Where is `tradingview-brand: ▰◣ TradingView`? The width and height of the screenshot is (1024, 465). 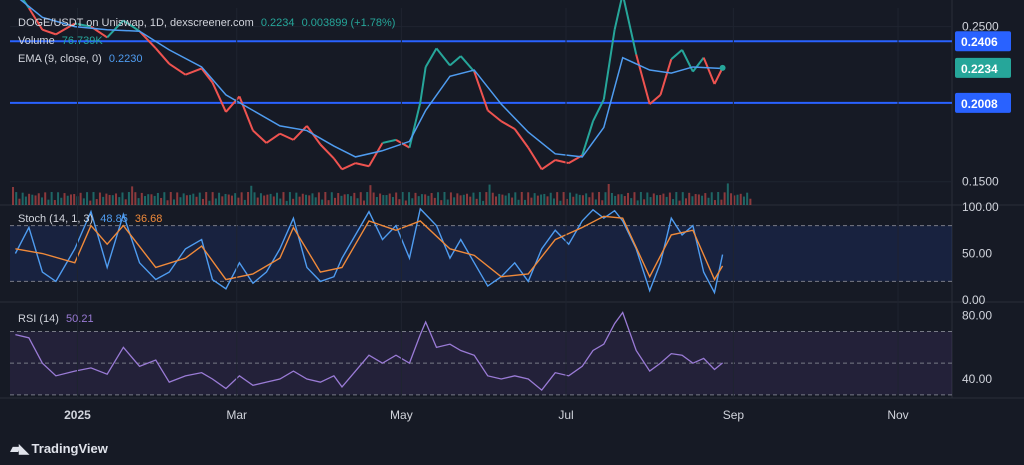
tradingview-brand: ▰◣ TradingView is located at coordinates (59, 448).